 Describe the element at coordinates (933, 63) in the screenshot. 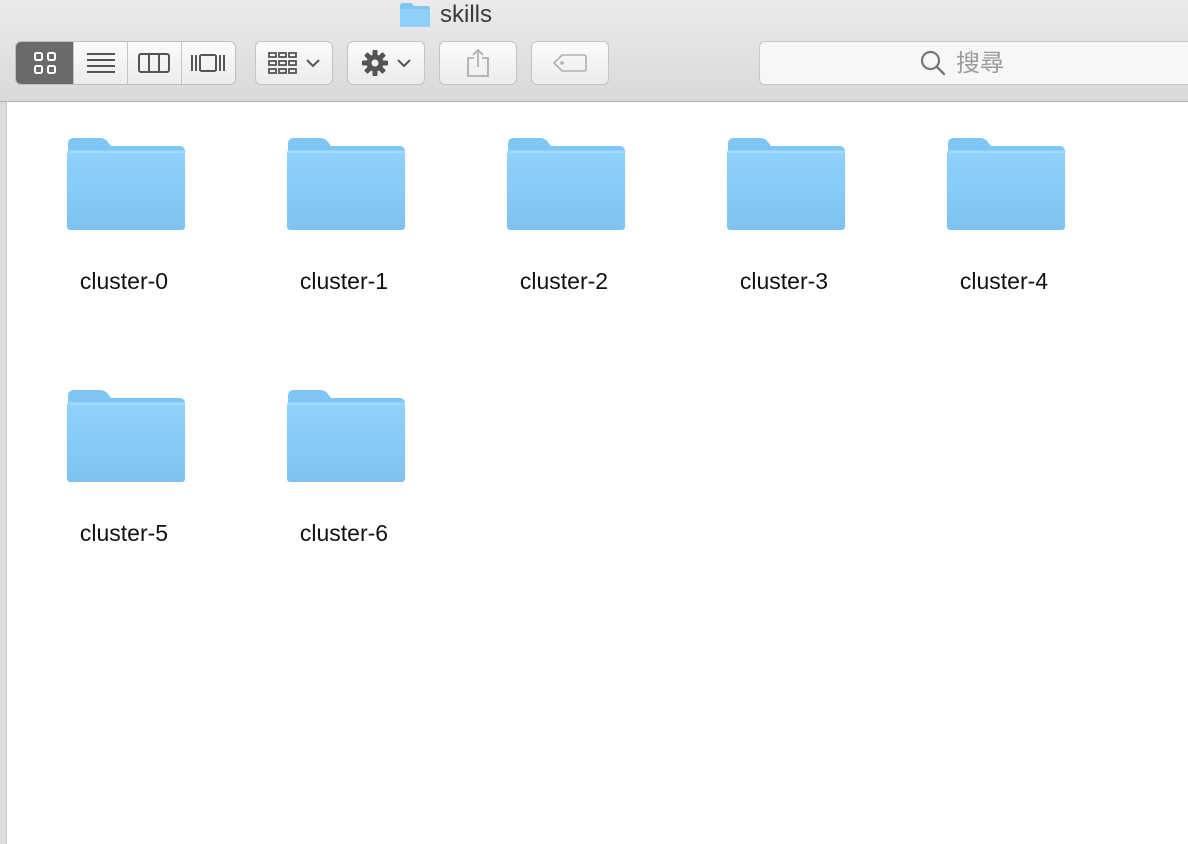

I see `search-icon` at that location.